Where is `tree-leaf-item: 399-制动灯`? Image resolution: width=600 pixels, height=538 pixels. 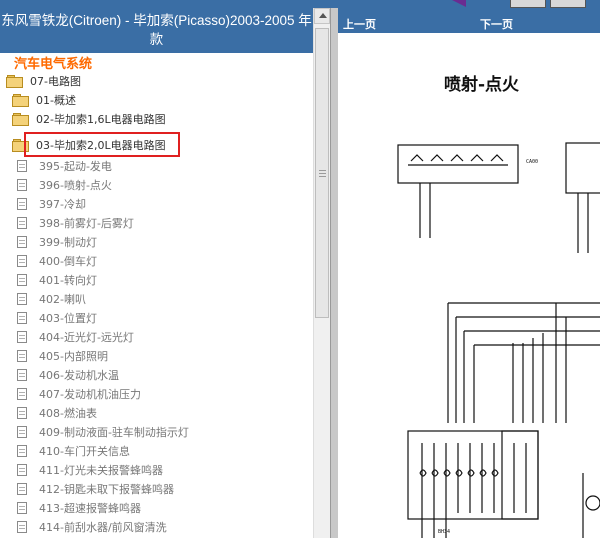 tree-leaf-item: 399-制动灯 is located at coordinates (57, 241).